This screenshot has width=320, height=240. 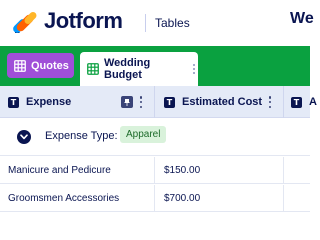 What do you see at coordinates (182, 198) in the screenshot?
I see `cell-estimated-cost: $700.00` at bounding box center [182, 198].